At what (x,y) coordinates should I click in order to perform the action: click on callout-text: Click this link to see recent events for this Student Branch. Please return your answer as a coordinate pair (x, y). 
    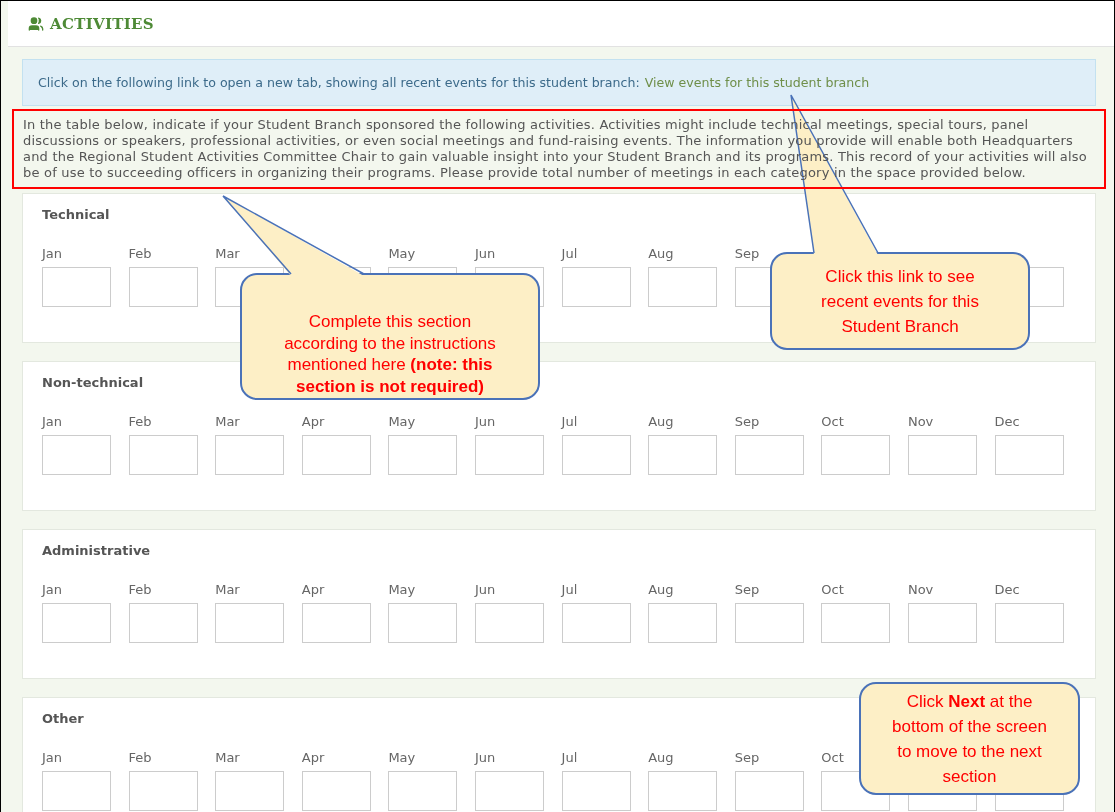
    Looking at the image, I should click on (900, 301).